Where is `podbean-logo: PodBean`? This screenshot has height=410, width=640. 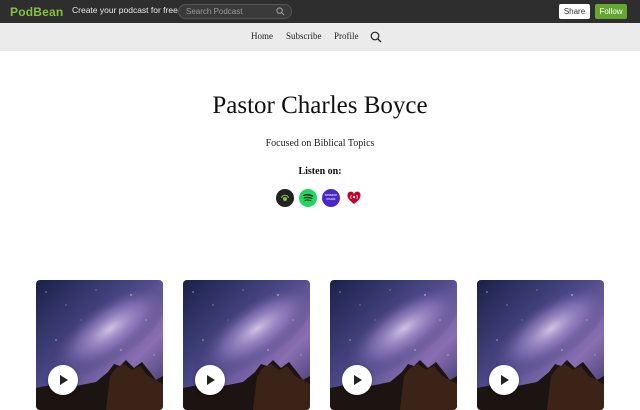
podbean-logo: PodBean is located at coordinates (36, 11).